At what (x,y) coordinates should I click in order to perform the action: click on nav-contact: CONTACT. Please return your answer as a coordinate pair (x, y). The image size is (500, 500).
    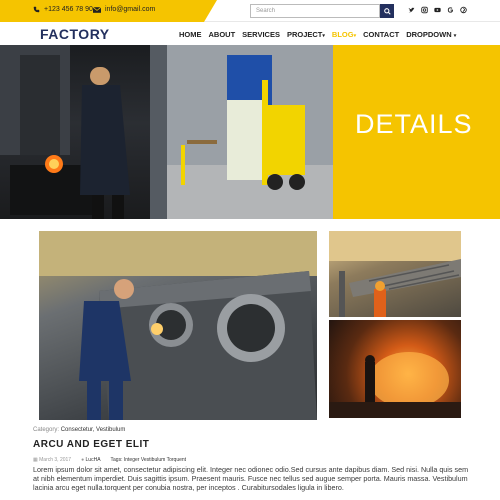
    Looking at the image, I should click on (381, 34).